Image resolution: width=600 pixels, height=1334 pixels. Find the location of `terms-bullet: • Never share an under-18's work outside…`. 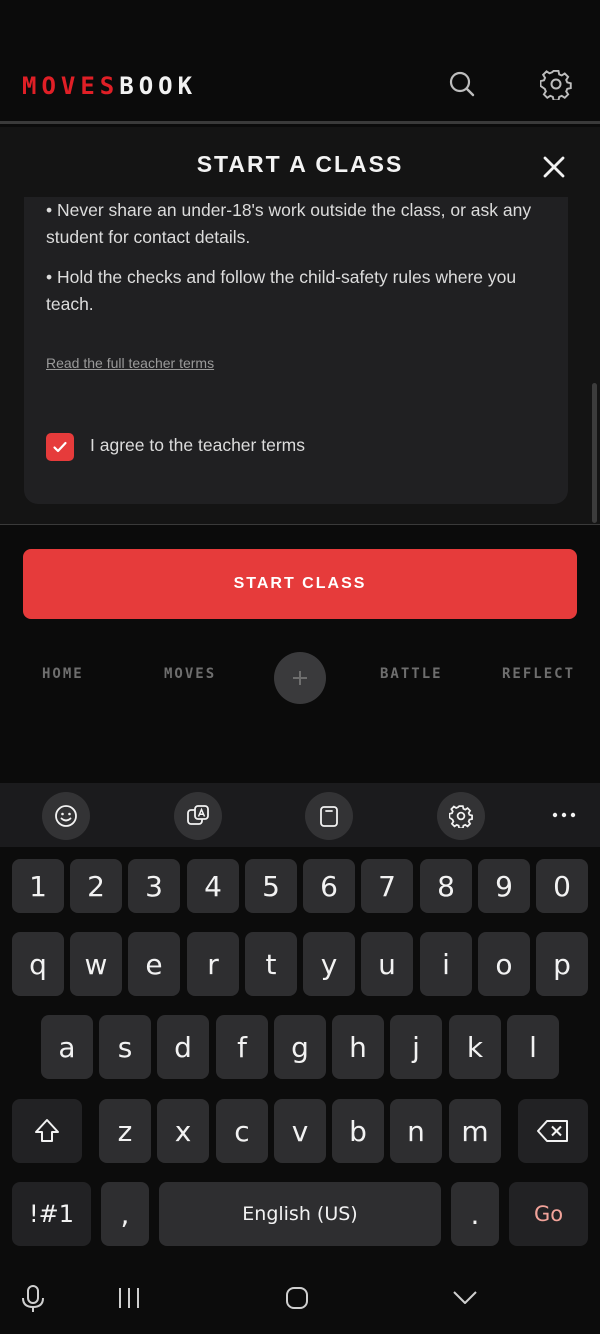

terms-bullet: • Never share an under-18's work outside… is located at coordinates (289, 223).